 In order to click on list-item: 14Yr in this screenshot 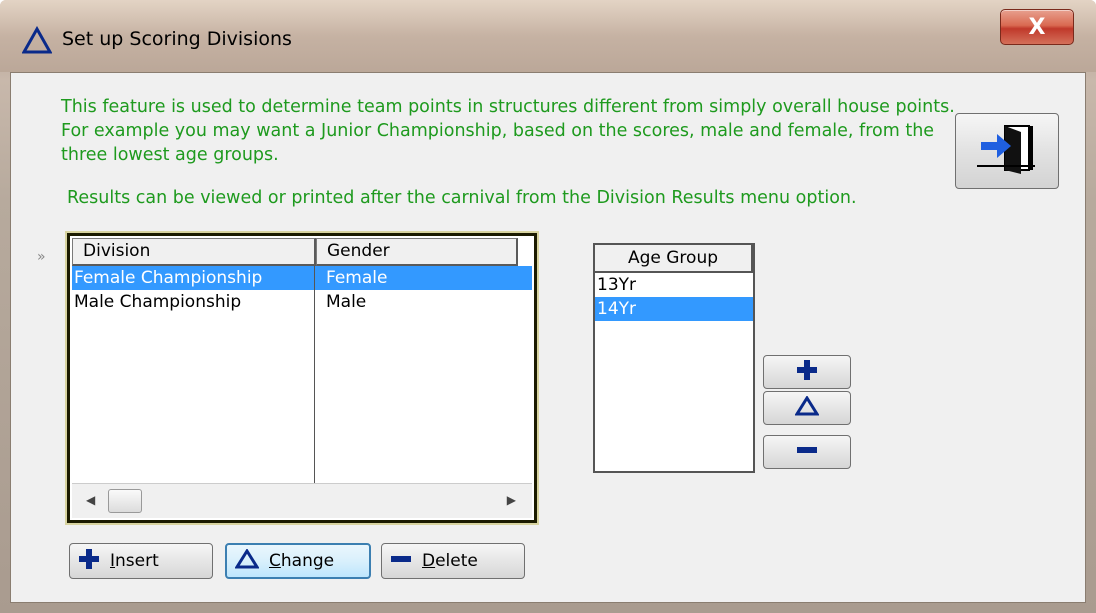, I will do `click(674, 309)`.